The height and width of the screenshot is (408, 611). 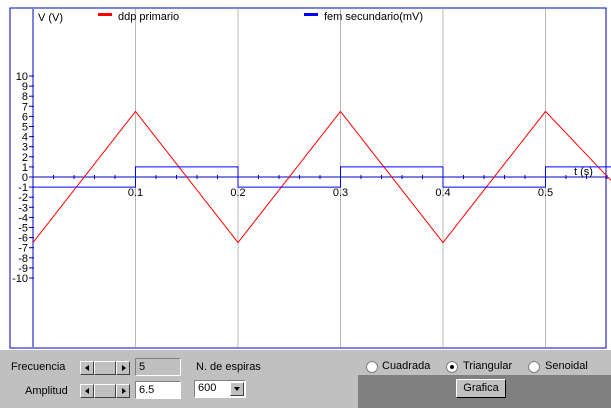 What do you see at coordinates (158, 390) in the screenshot?
I see `amplitud-input: 6.5` at bounding box center [158, 390].